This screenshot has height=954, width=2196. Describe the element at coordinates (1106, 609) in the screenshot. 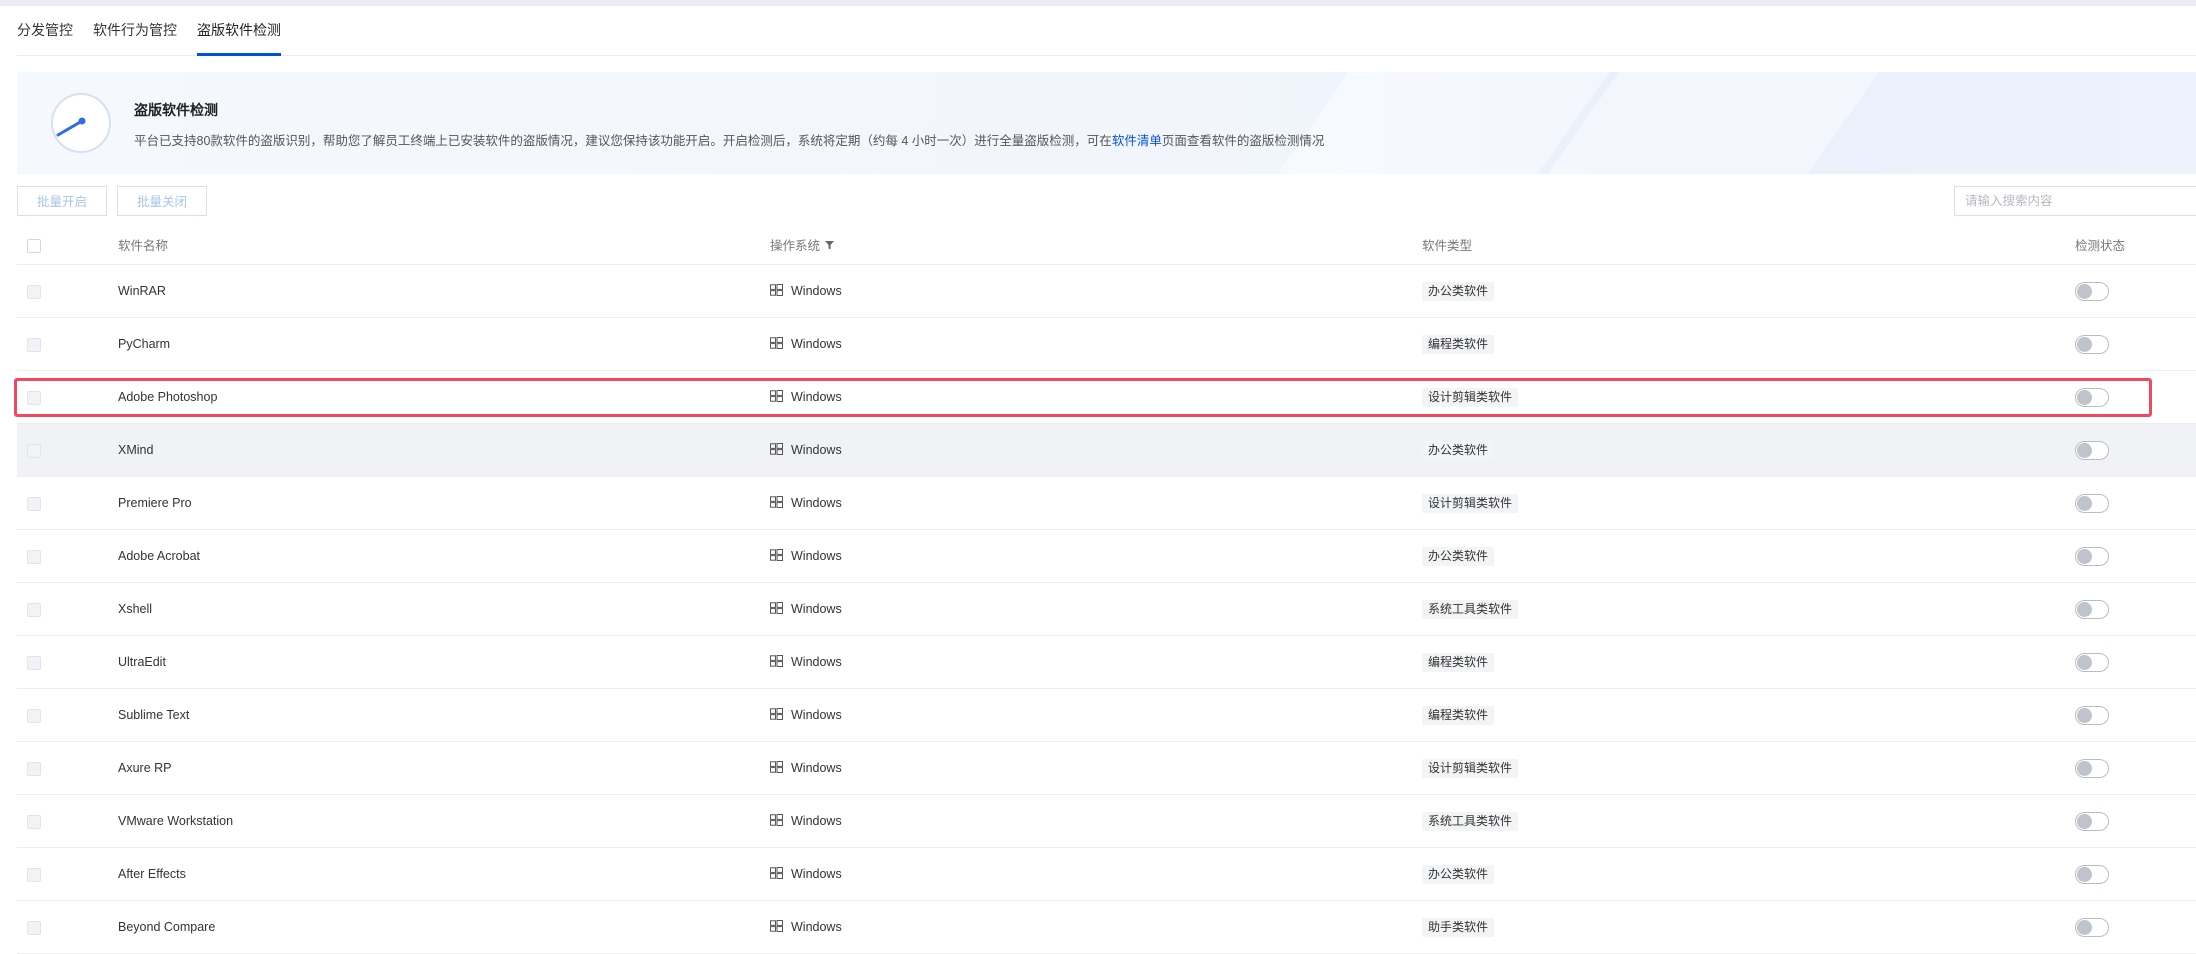

I see `table-row: Xshell Windows 系统工具类软件` at that location.